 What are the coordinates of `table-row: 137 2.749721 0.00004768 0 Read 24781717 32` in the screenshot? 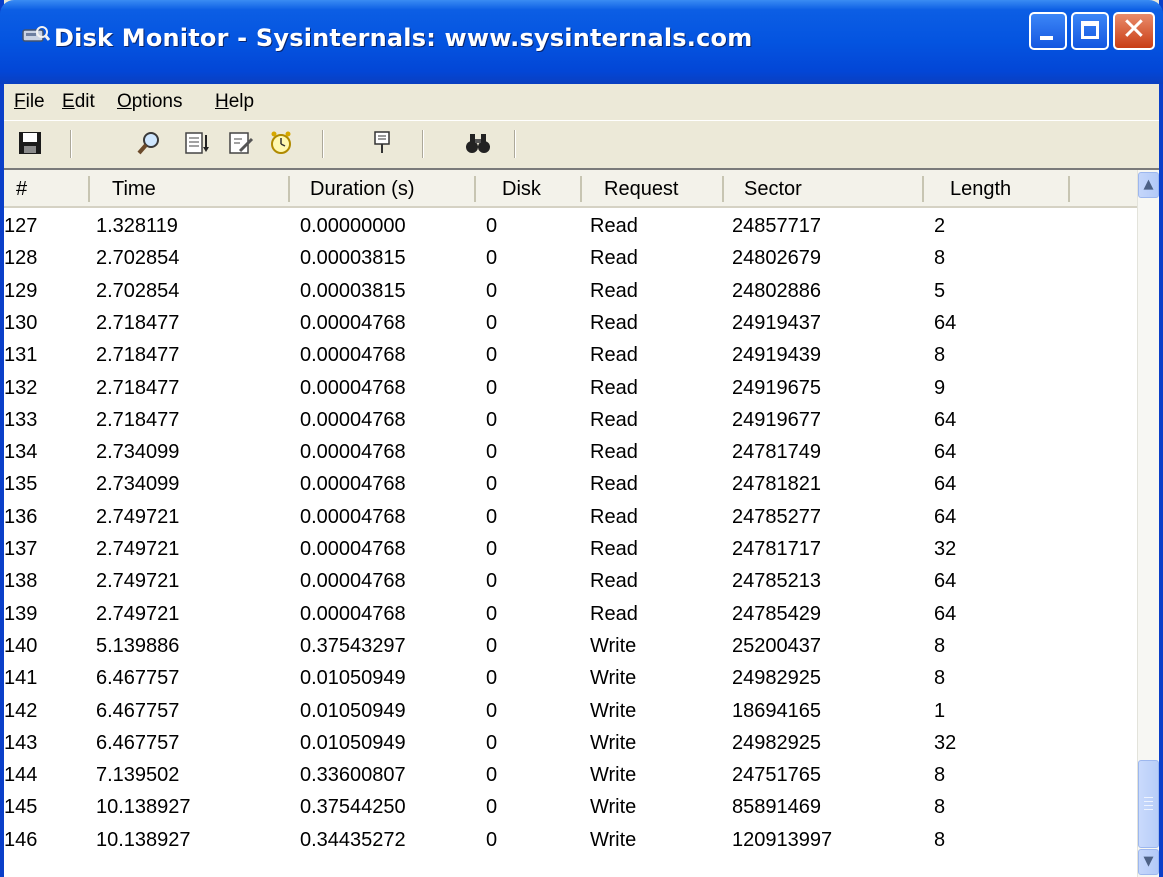 It's located at (570, 549).